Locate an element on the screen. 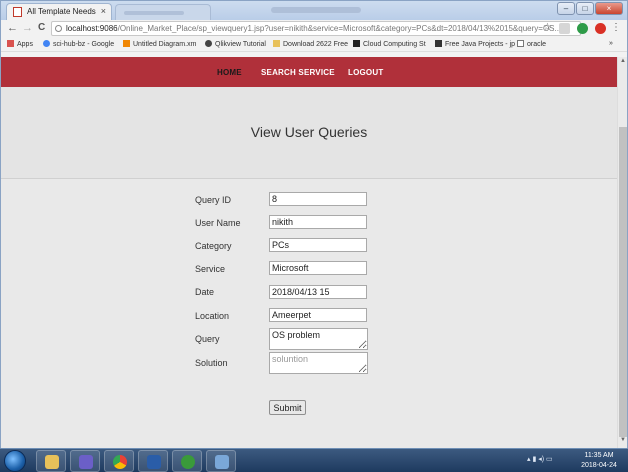 This screenshot has width=628, height=472. date-input is located at coordinates (318, 292).